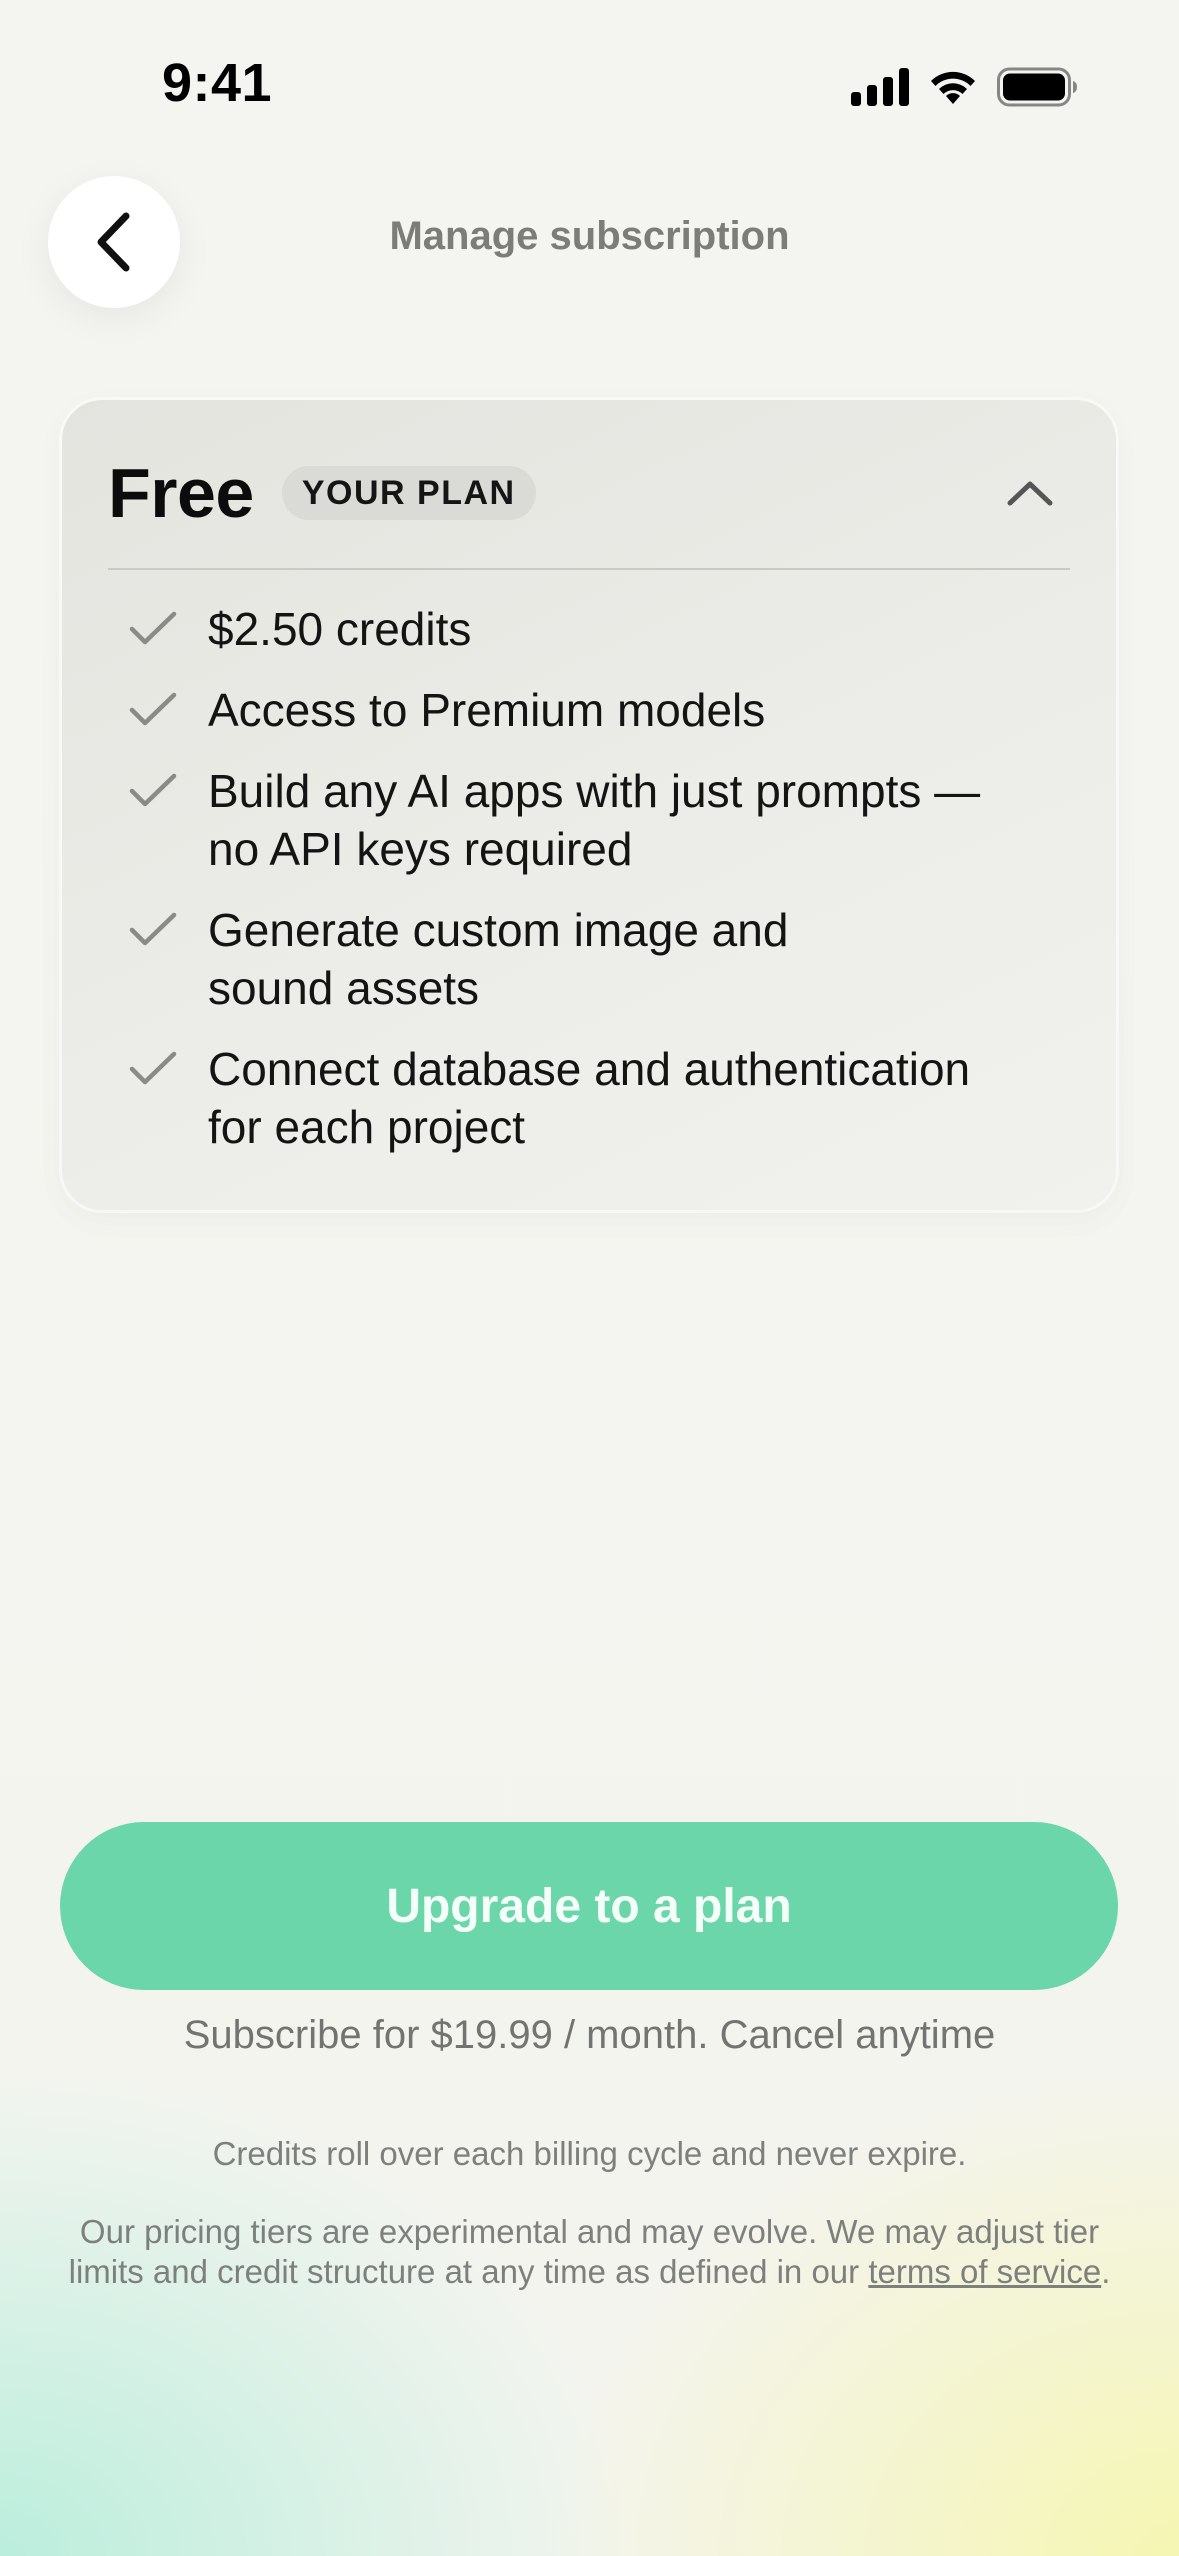 This screenshot has width=1179, height=2556. I want to click on page-title: Manage subscription, so click(589, 236).